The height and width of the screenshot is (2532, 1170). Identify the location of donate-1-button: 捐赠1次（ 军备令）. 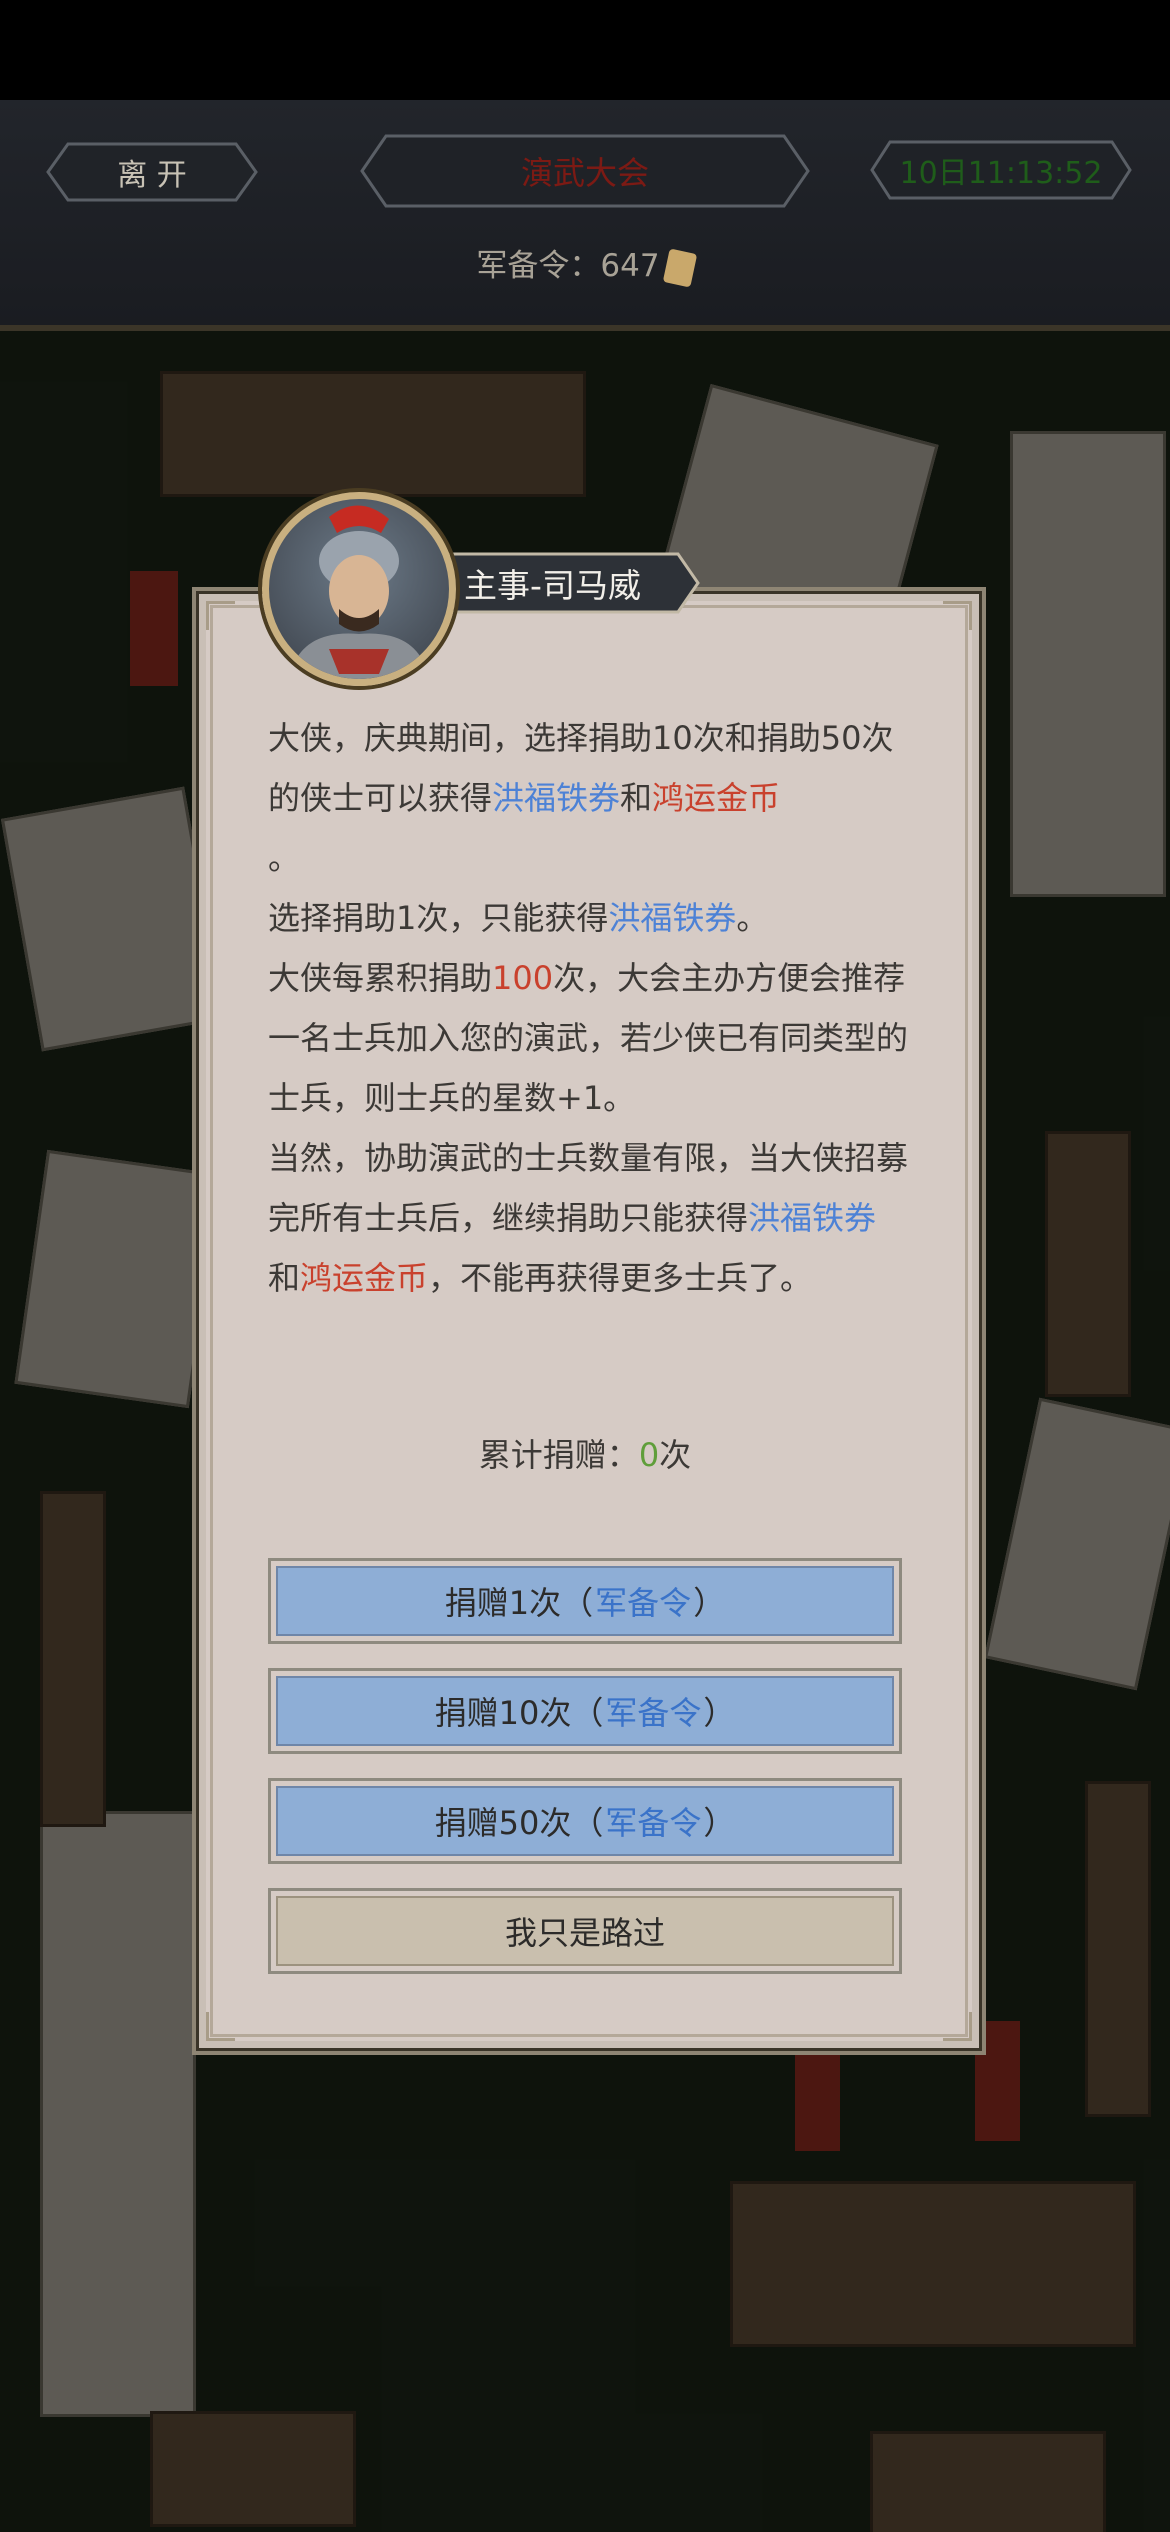
(585, 1601).